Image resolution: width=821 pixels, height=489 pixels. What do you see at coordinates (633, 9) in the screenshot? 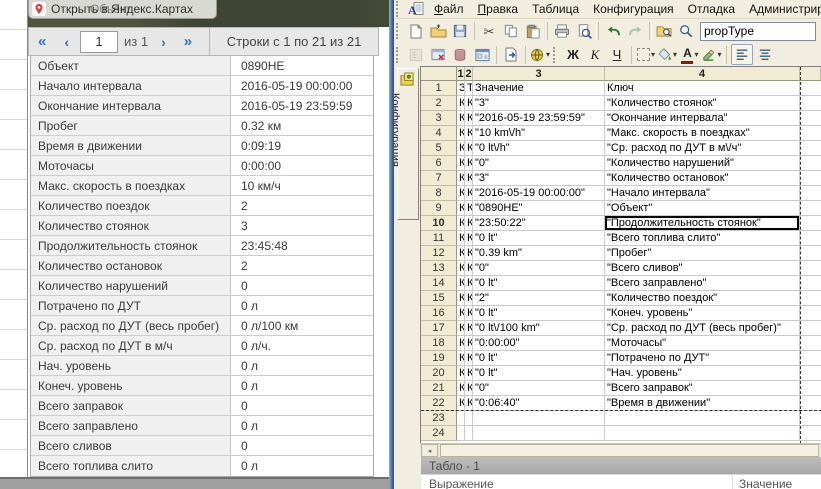
I see `menu-3: Конфигурация` at bounding box center [633, 9].